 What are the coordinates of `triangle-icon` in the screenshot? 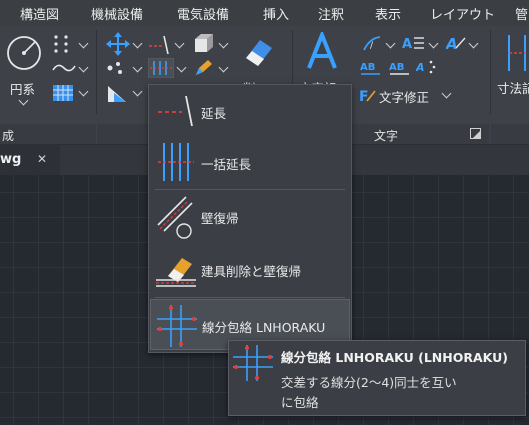 It's located at (117, 94).